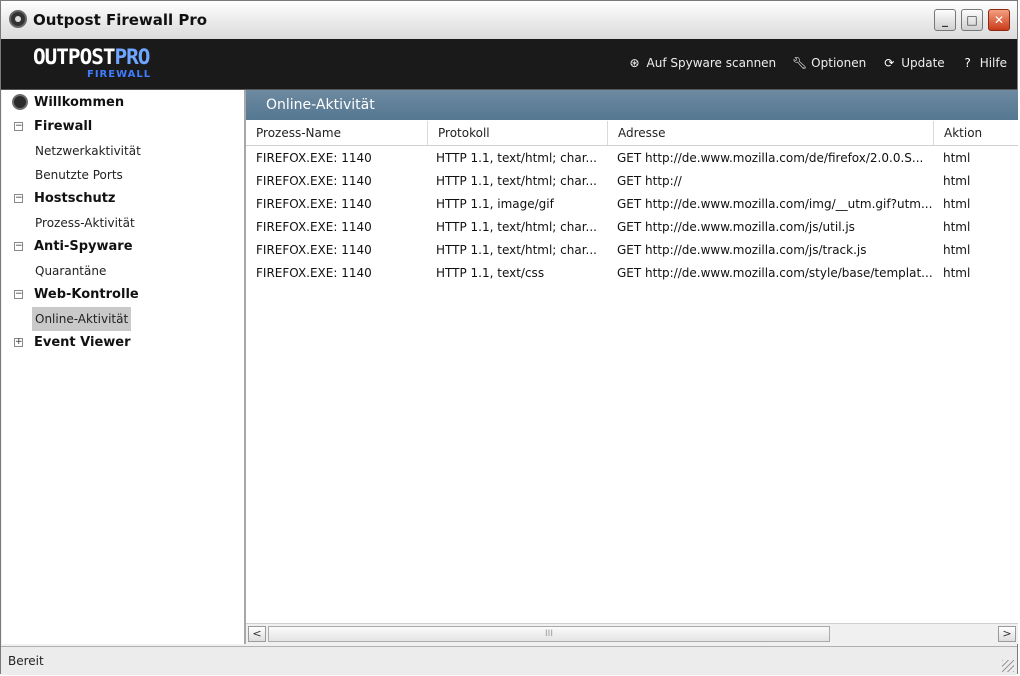 This screenshot has width=1020, height=676. Describe the element at coordinates (993, 63) in the screenshot. I see `help-label: Hilfe` at that location.